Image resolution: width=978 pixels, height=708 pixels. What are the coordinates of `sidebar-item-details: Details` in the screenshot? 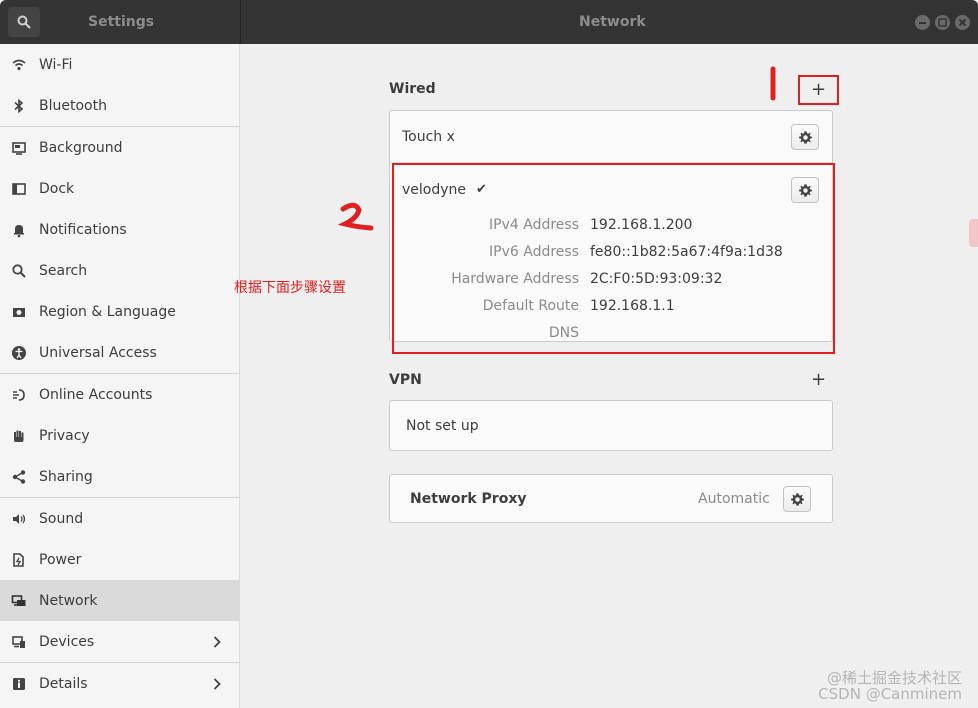 It's located at (119, 683).